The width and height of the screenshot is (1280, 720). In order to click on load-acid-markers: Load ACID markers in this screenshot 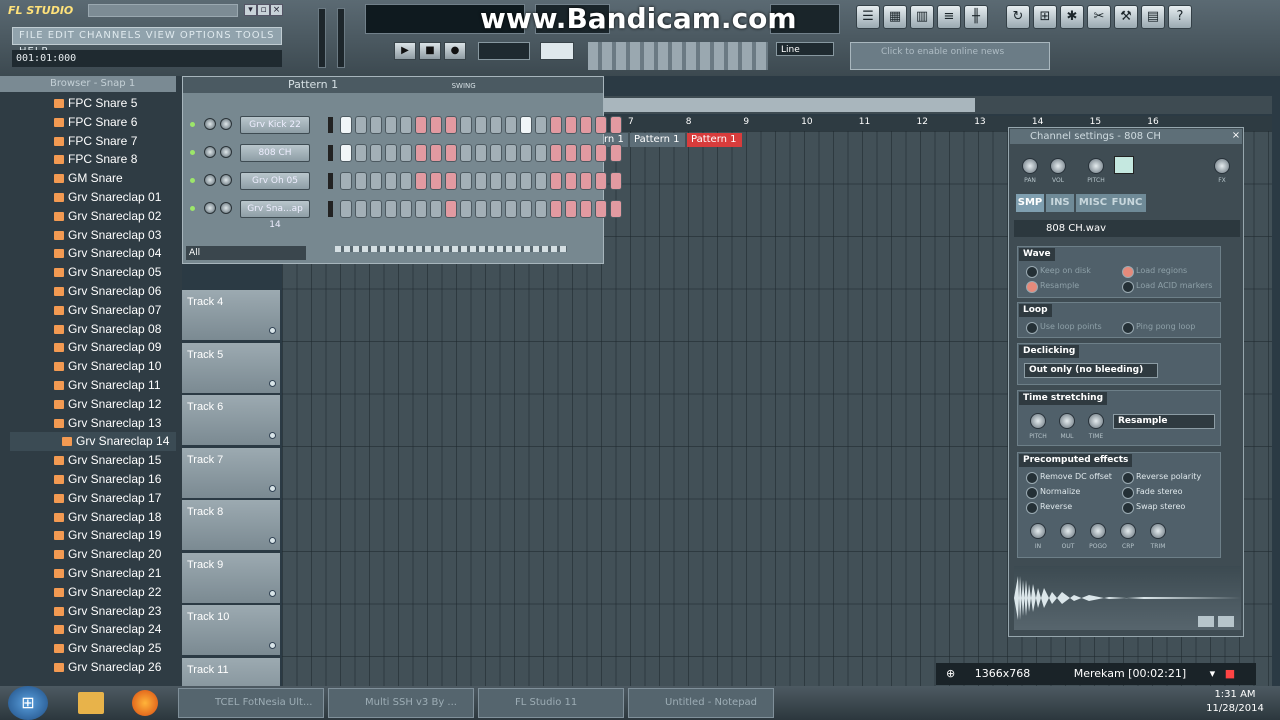, I will do `click(1170, 286)`.